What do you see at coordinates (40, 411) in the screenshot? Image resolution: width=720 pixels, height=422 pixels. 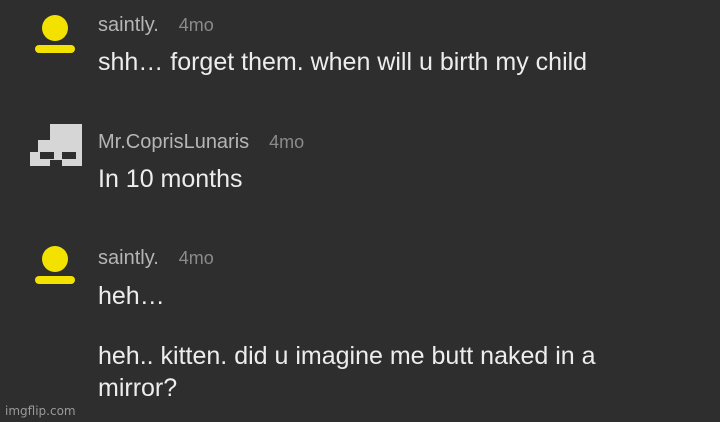 I see `imgflip-watermark: imgflip.com` at bounding box center [40, 411].